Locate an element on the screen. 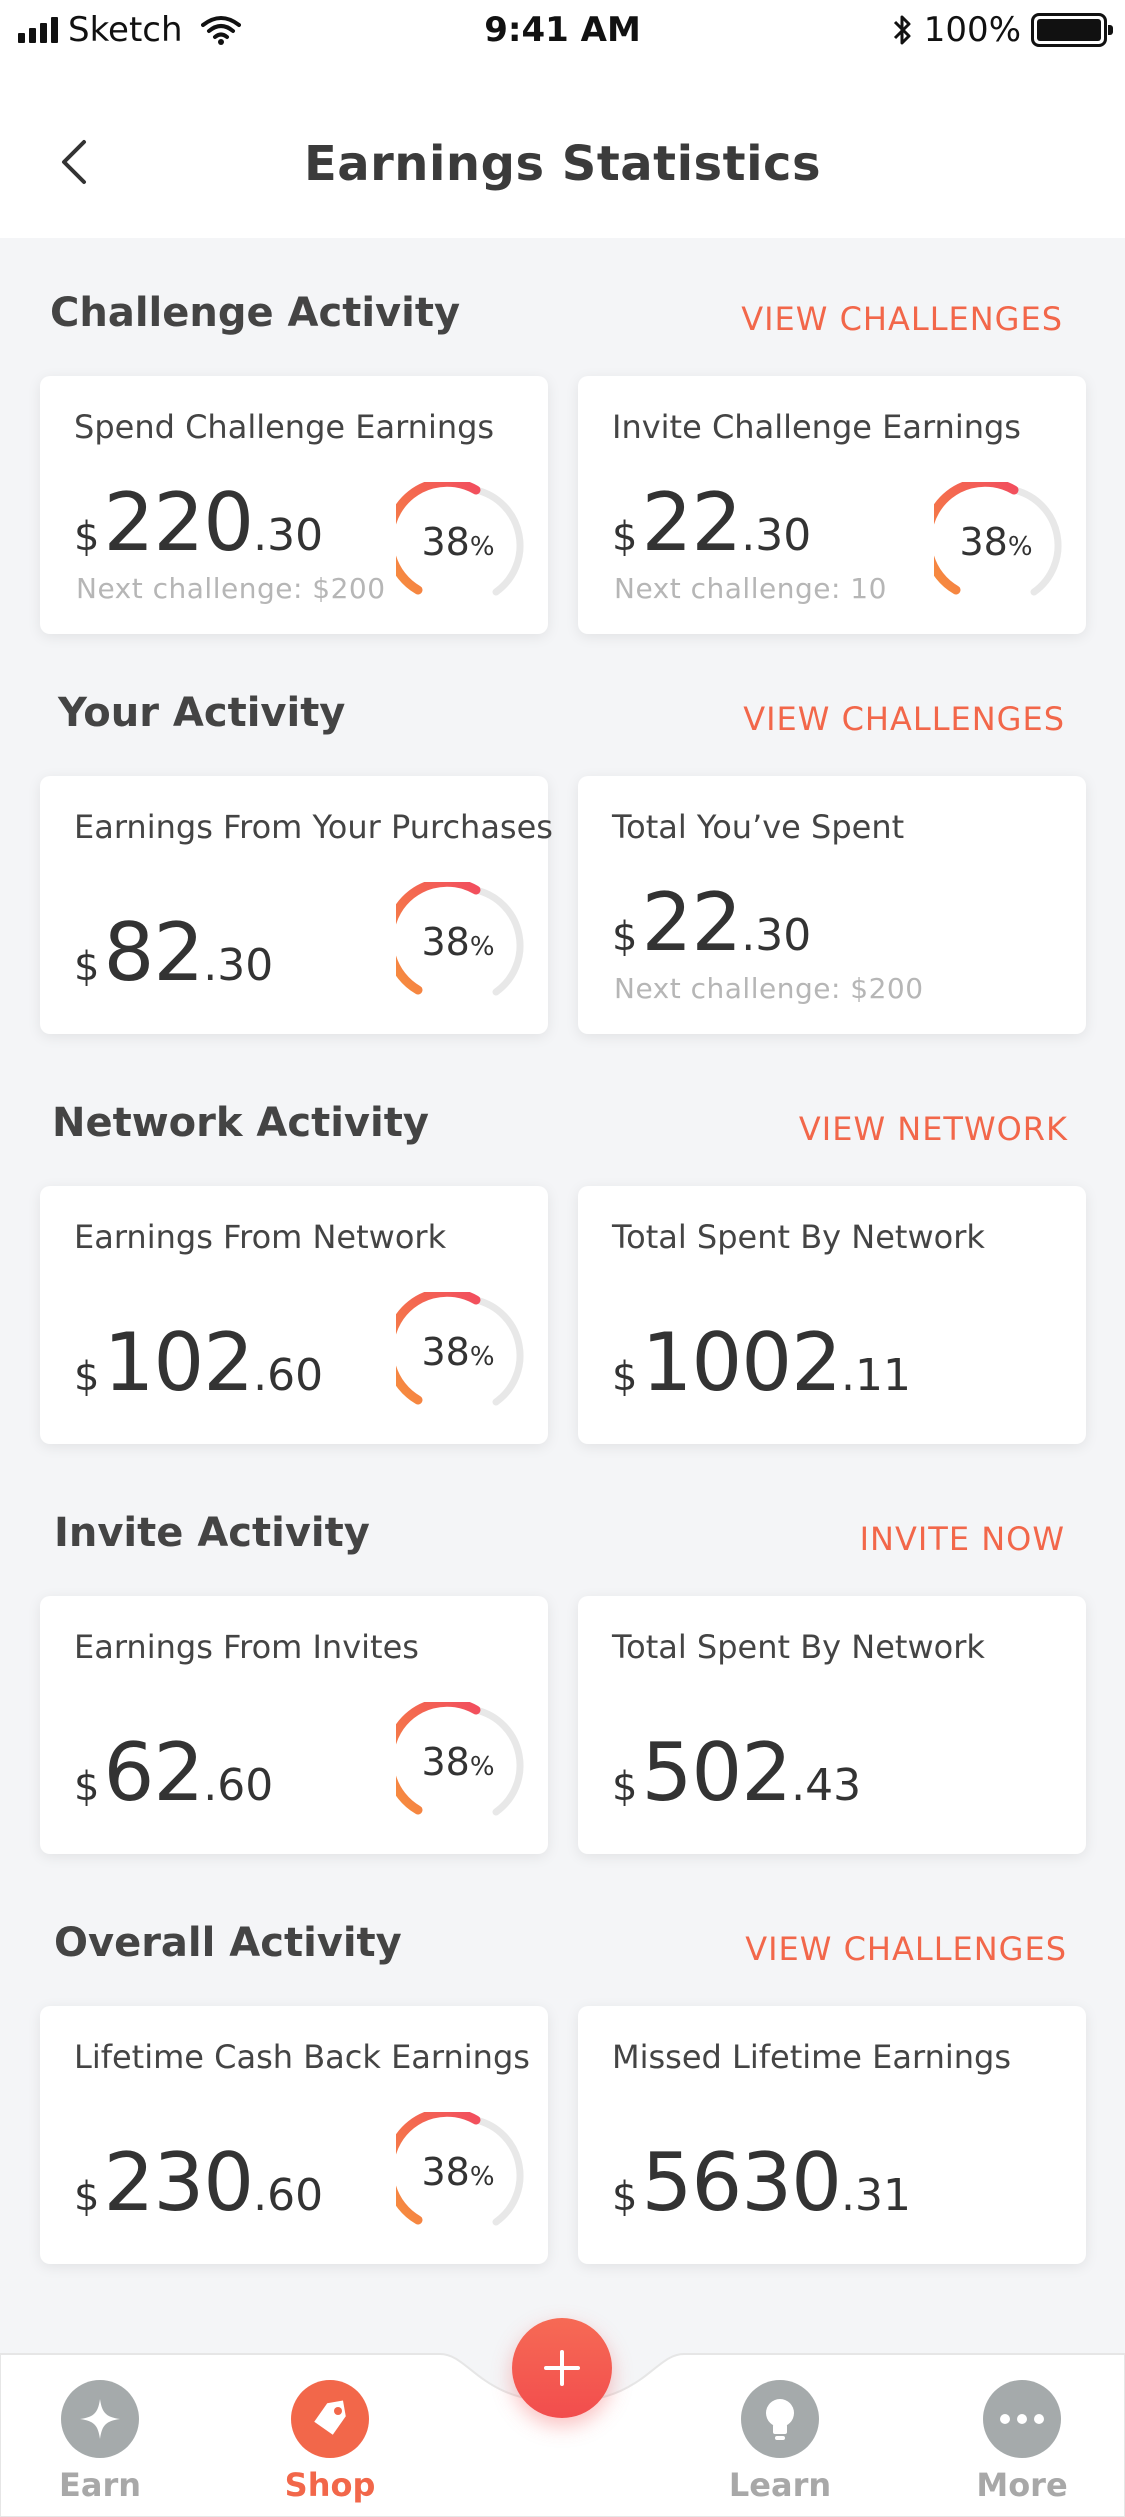 The image size is (1125, 2517). tab-label: More is located at coordinates (1022, 2485).